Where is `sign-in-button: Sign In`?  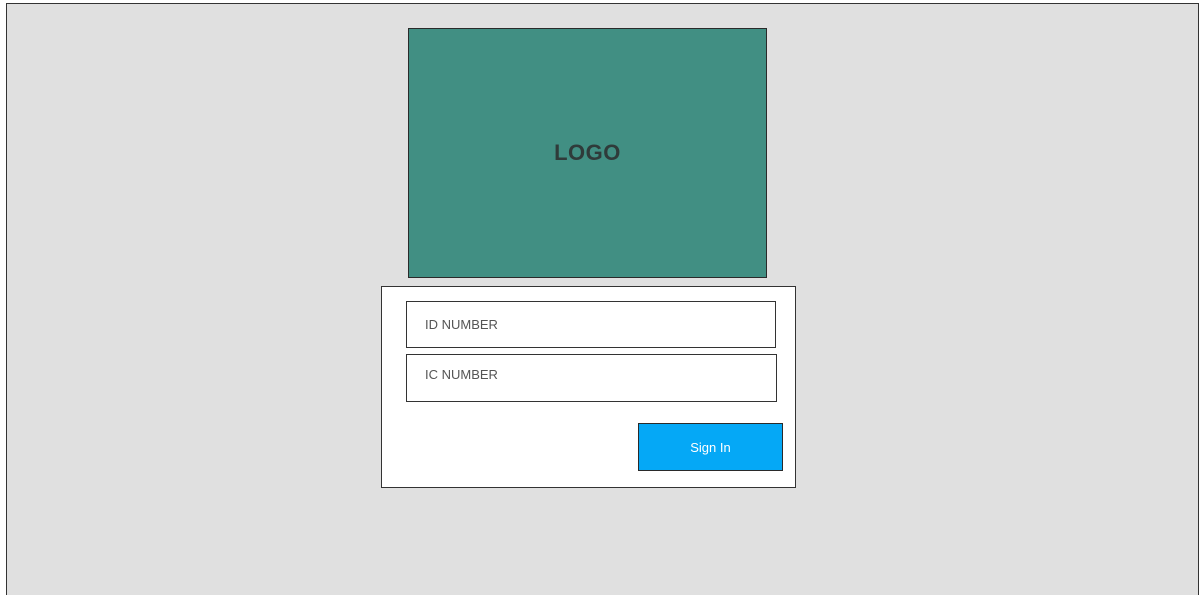
sign-in-button: Sign In is located at coordinates (710, 447).